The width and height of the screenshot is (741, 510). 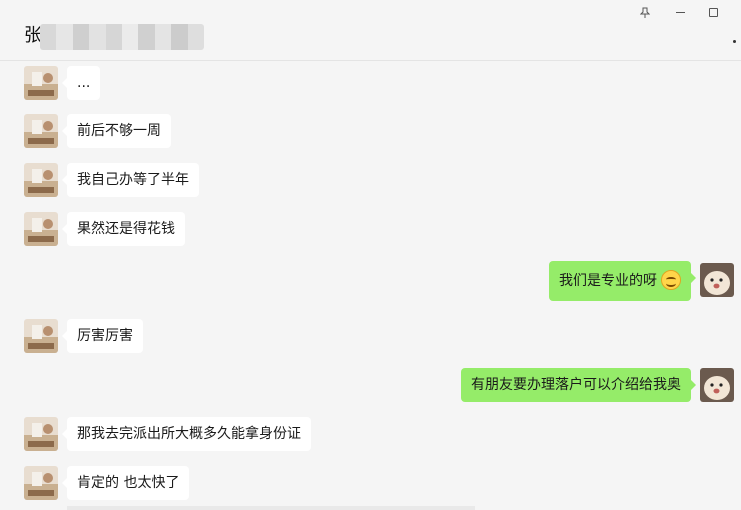 I want to click on message-bubble: 我们是专业的呀, so click(x=622, y=281).